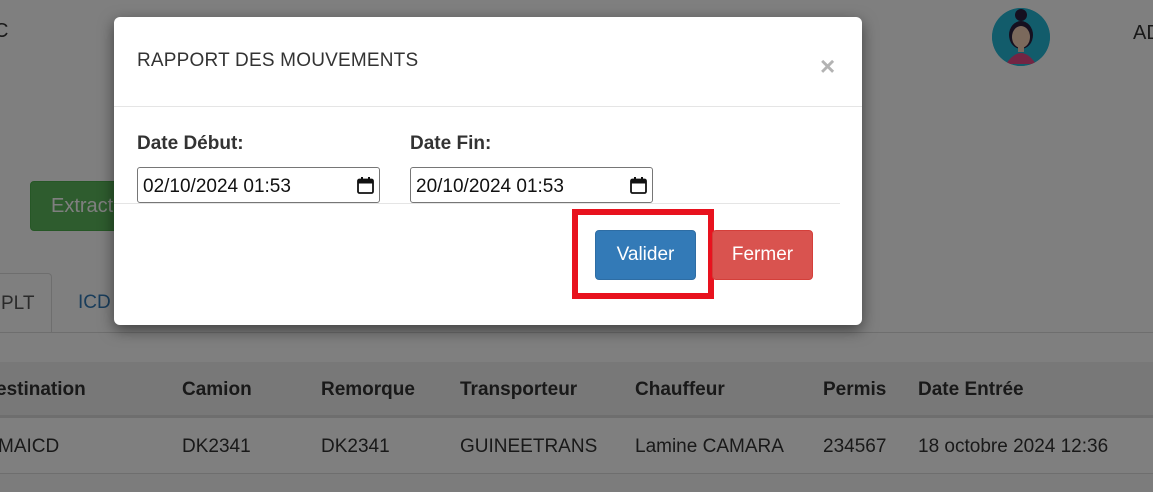  Describe the element at coordinates (827, 66) in the screenshot. I see `close-icon: ×` at that location.